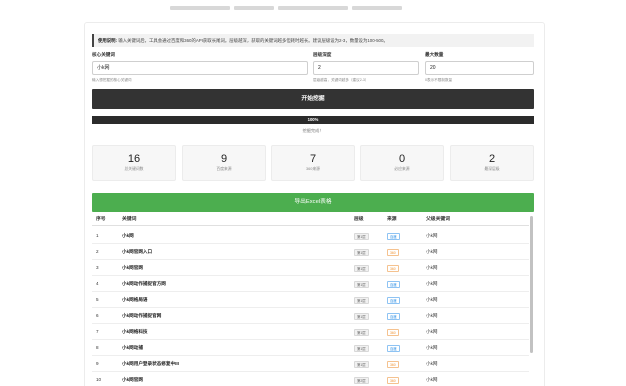 The height and width of the screenshot is (386, 626). What do you see at coordinates (310, 348) in the screenshot?
I see `table-row: 8 小k网动捕 第1层 百度 小k网` at bounding box center [310, 348].